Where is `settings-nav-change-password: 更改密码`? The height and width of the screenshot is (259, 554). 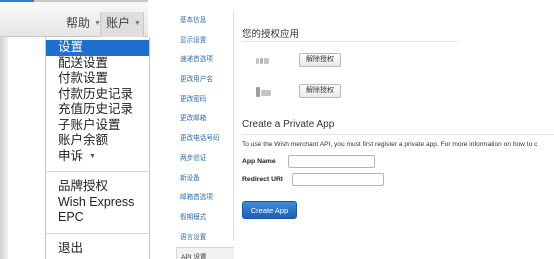 settings-nav-change-password: 更改密码 is located at coordinates (206, 100).